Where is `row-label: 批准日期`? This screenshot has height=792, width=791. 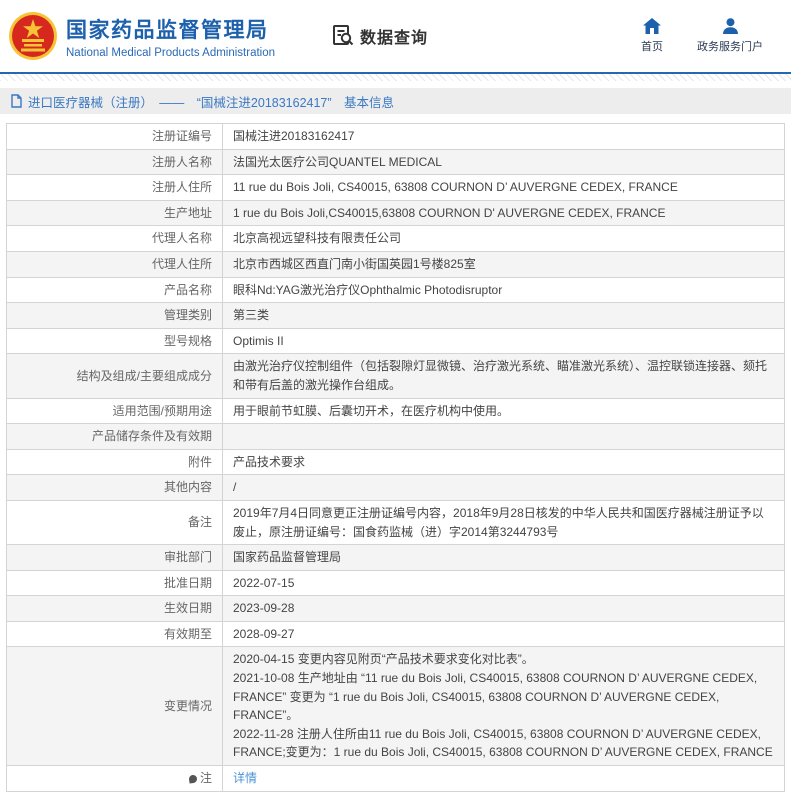 row-label: 批准日期 is located at coordinates (114, 583).